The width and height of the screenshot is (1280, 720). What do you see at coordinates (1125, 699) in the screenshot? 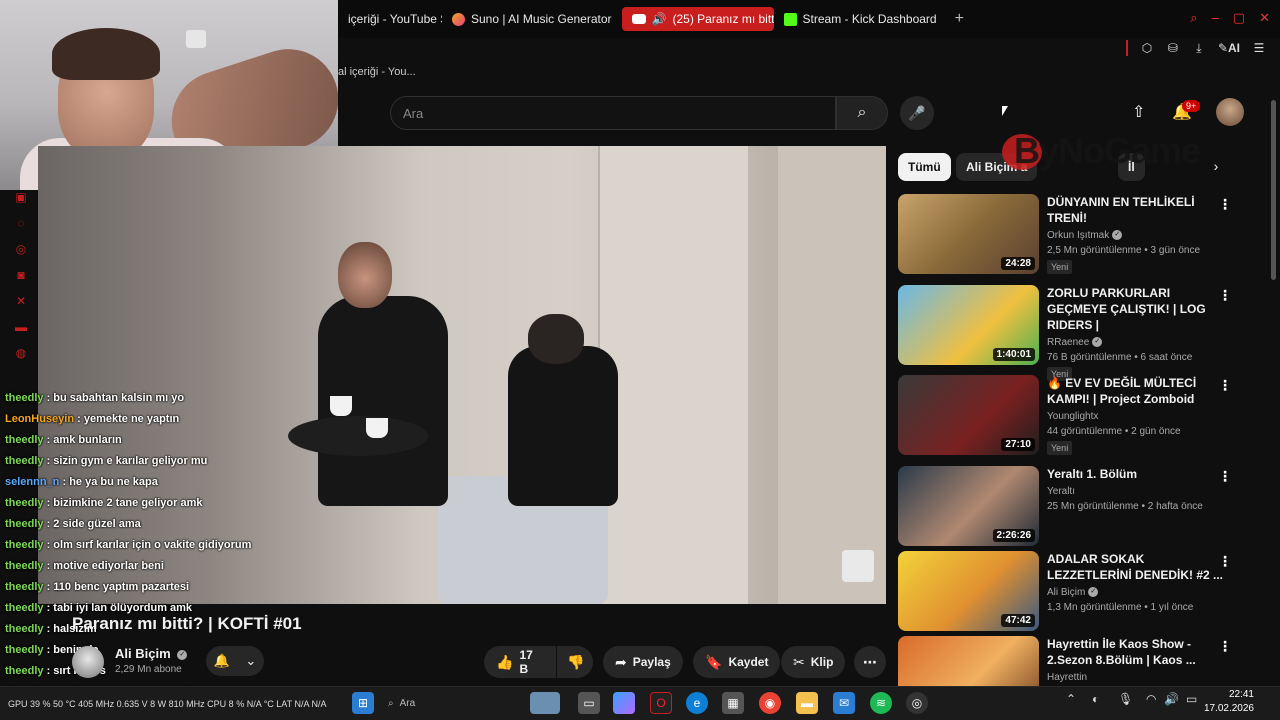
I see `microphone-icon: 🎙` at bounding box center [1125, 699].